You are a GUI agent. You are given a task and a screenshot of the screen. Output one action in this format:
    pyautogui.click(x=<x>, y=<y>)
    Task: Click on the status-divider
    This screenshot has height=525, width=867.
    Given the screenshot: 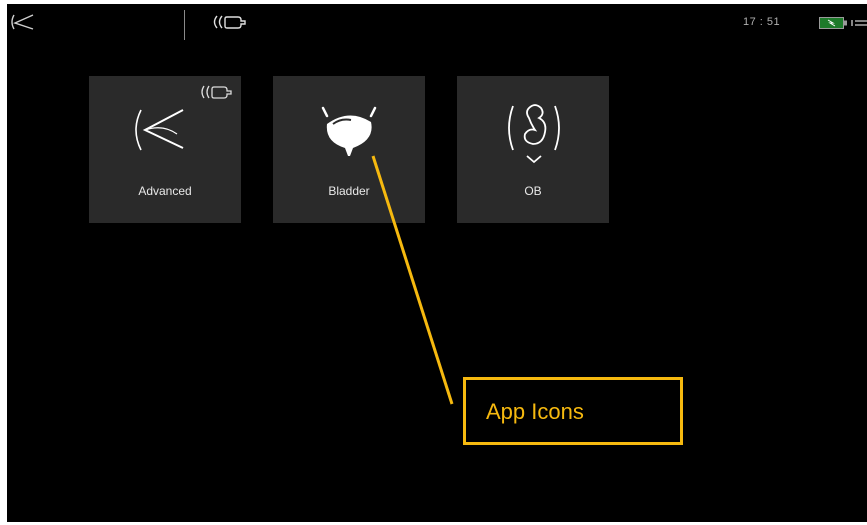 What is the action you would take?
    pyautogui.click(x=184, y=25)
    